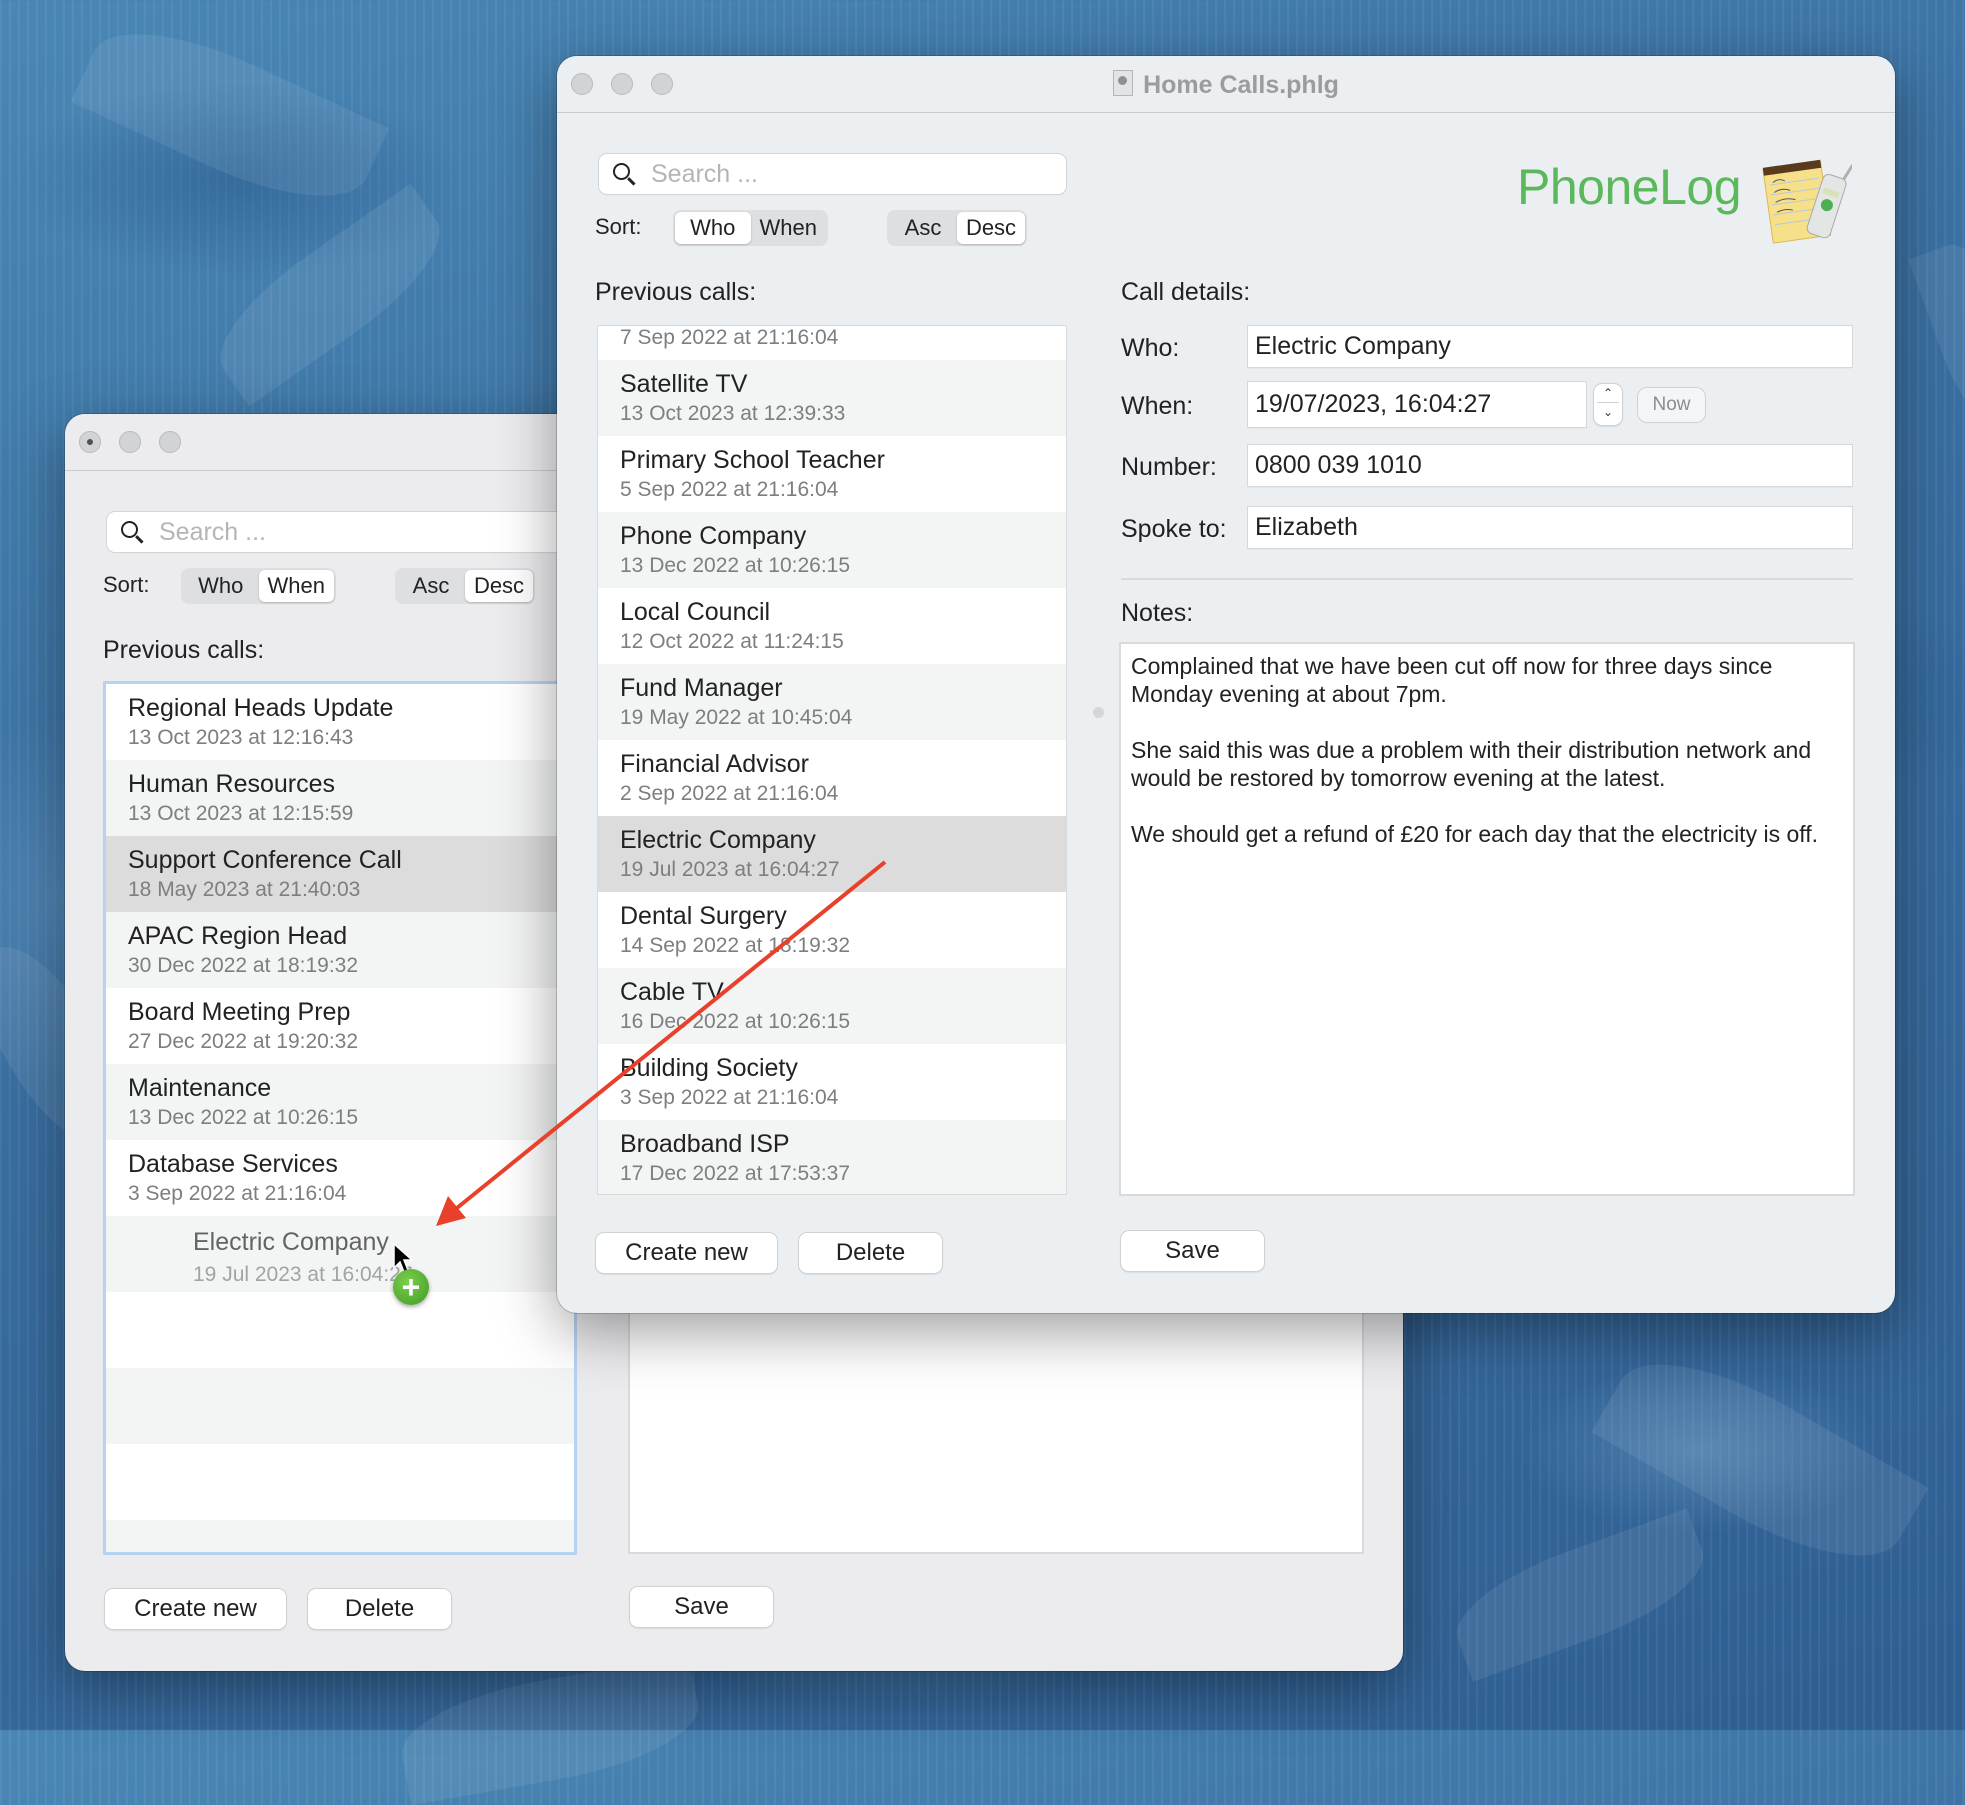 The height and width of the screenshot is (1805, 1965). I want to click on date-stepper: ⌃ ⌄, so click(1608, 404).